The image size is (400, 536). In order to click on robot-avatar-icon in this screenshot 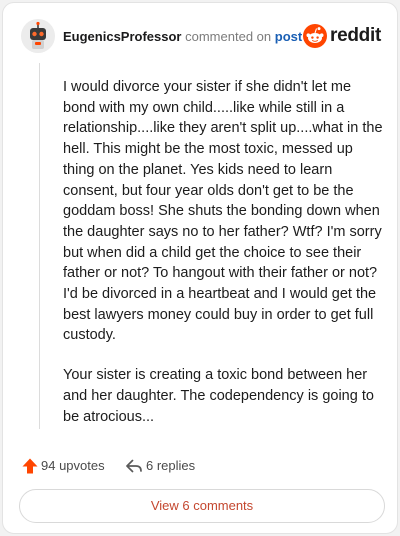, I will do `click(38, 36)`.